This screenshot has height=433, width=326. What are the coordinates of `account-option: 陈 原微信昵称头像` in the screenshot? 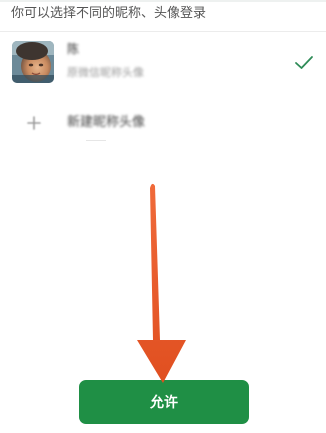 It's located at (163, 61).